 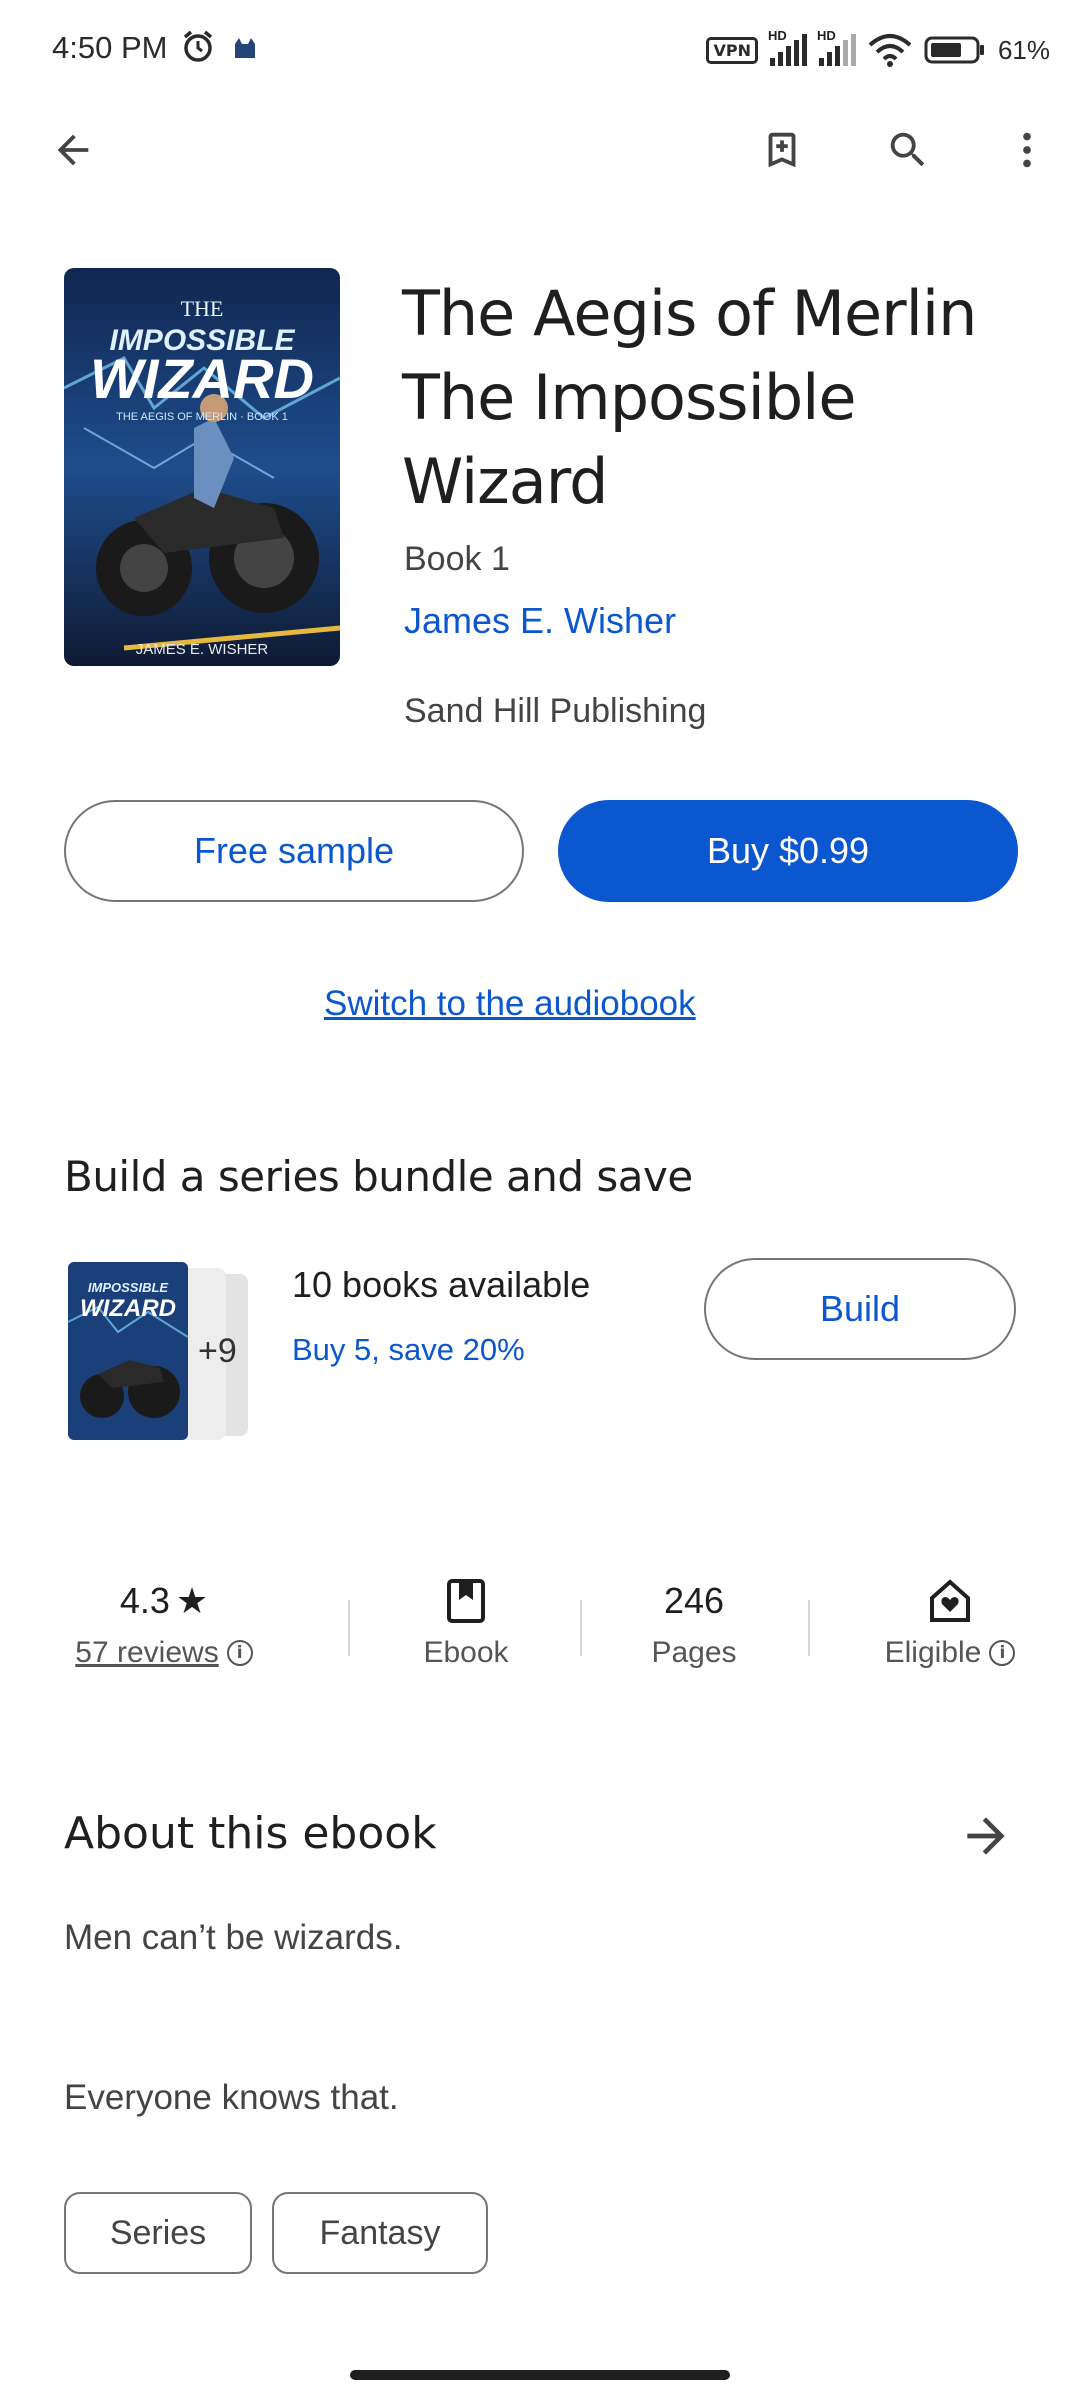 I want to click on app-notification-icon, so click(x=245, y=48).